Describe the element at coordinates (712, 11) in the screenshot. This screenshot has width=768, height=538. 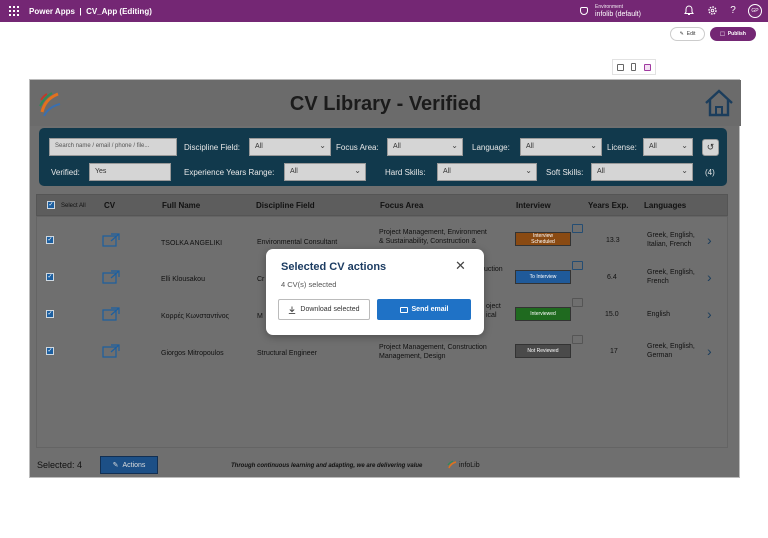
I see `gear-icon` at that location.